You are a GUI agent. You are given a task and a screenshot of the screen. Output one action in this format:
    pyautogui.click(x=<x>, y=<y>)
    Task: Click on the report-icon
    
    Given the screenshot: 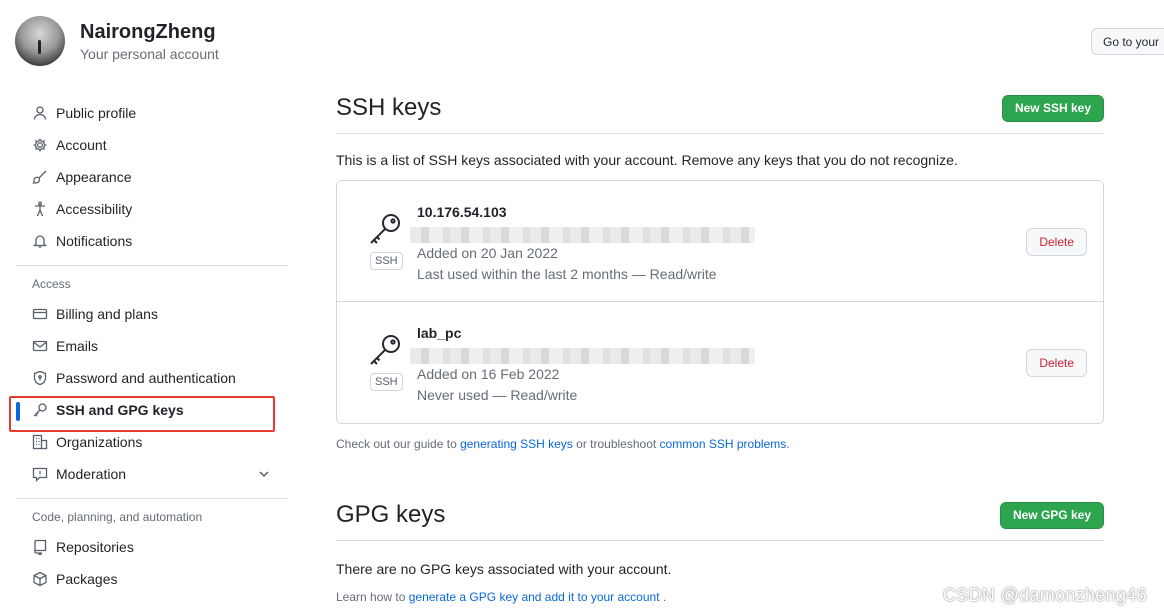 What is the action you would take?
    pyautogui.click(x=40, y=474)
    